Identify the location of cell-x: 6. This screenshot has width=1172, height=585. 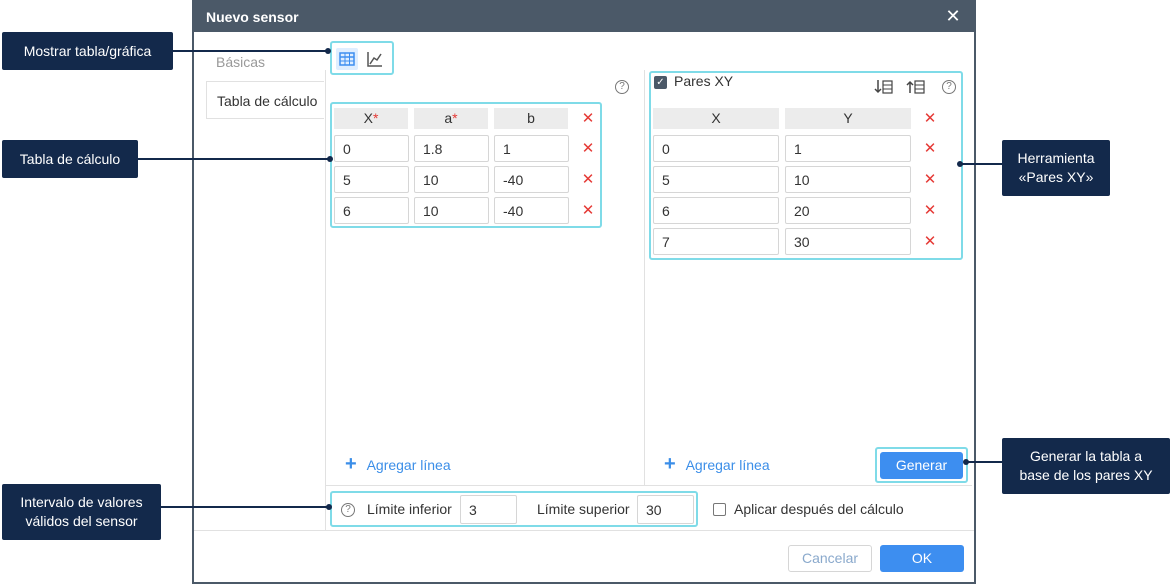
(371, 210).